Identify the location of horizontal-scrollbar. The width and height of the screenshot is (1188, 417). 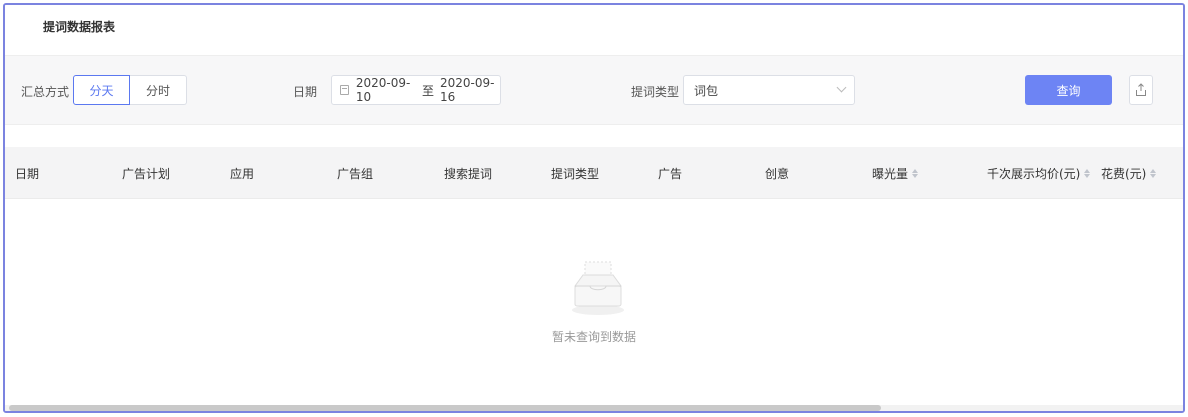
(594, 408).